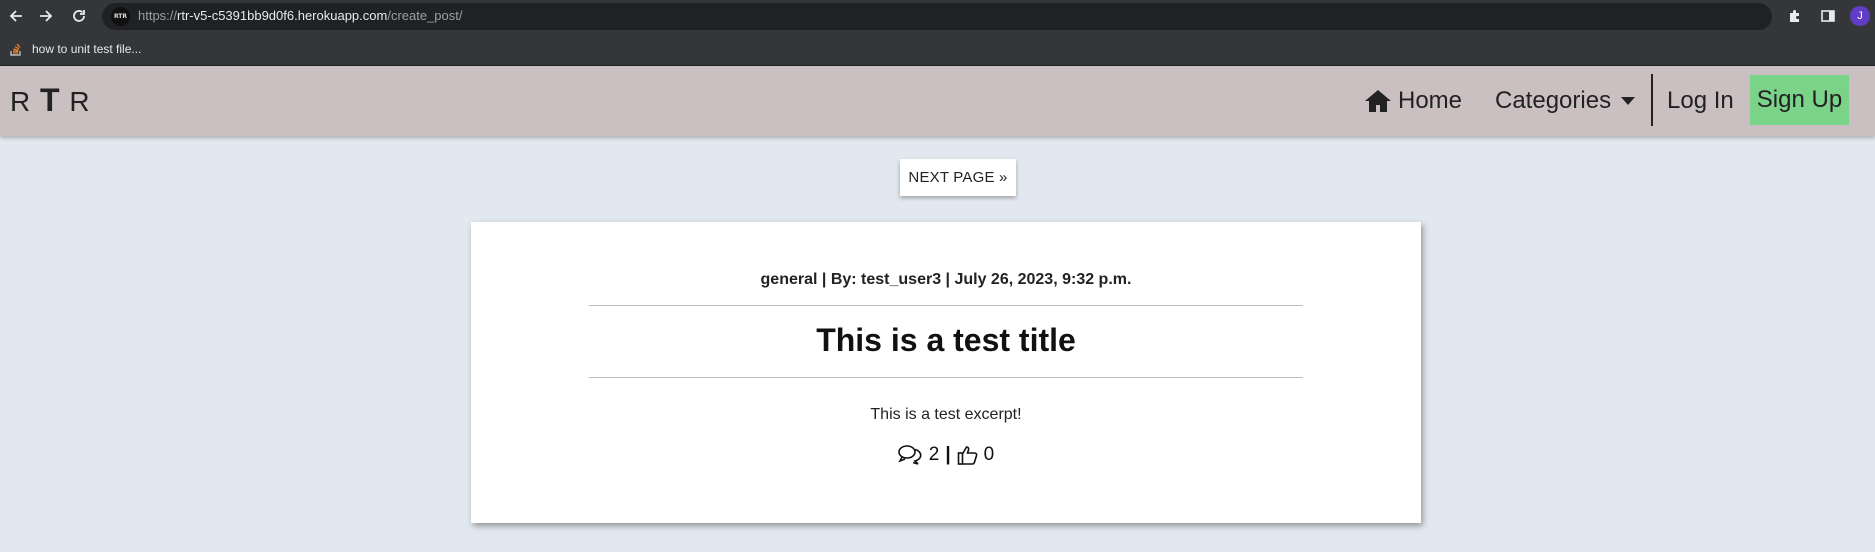 The height and width of the screenshot is (552, 1875). I want to click on post-excerpt: This is a test excerpt!, so click(946, 414).